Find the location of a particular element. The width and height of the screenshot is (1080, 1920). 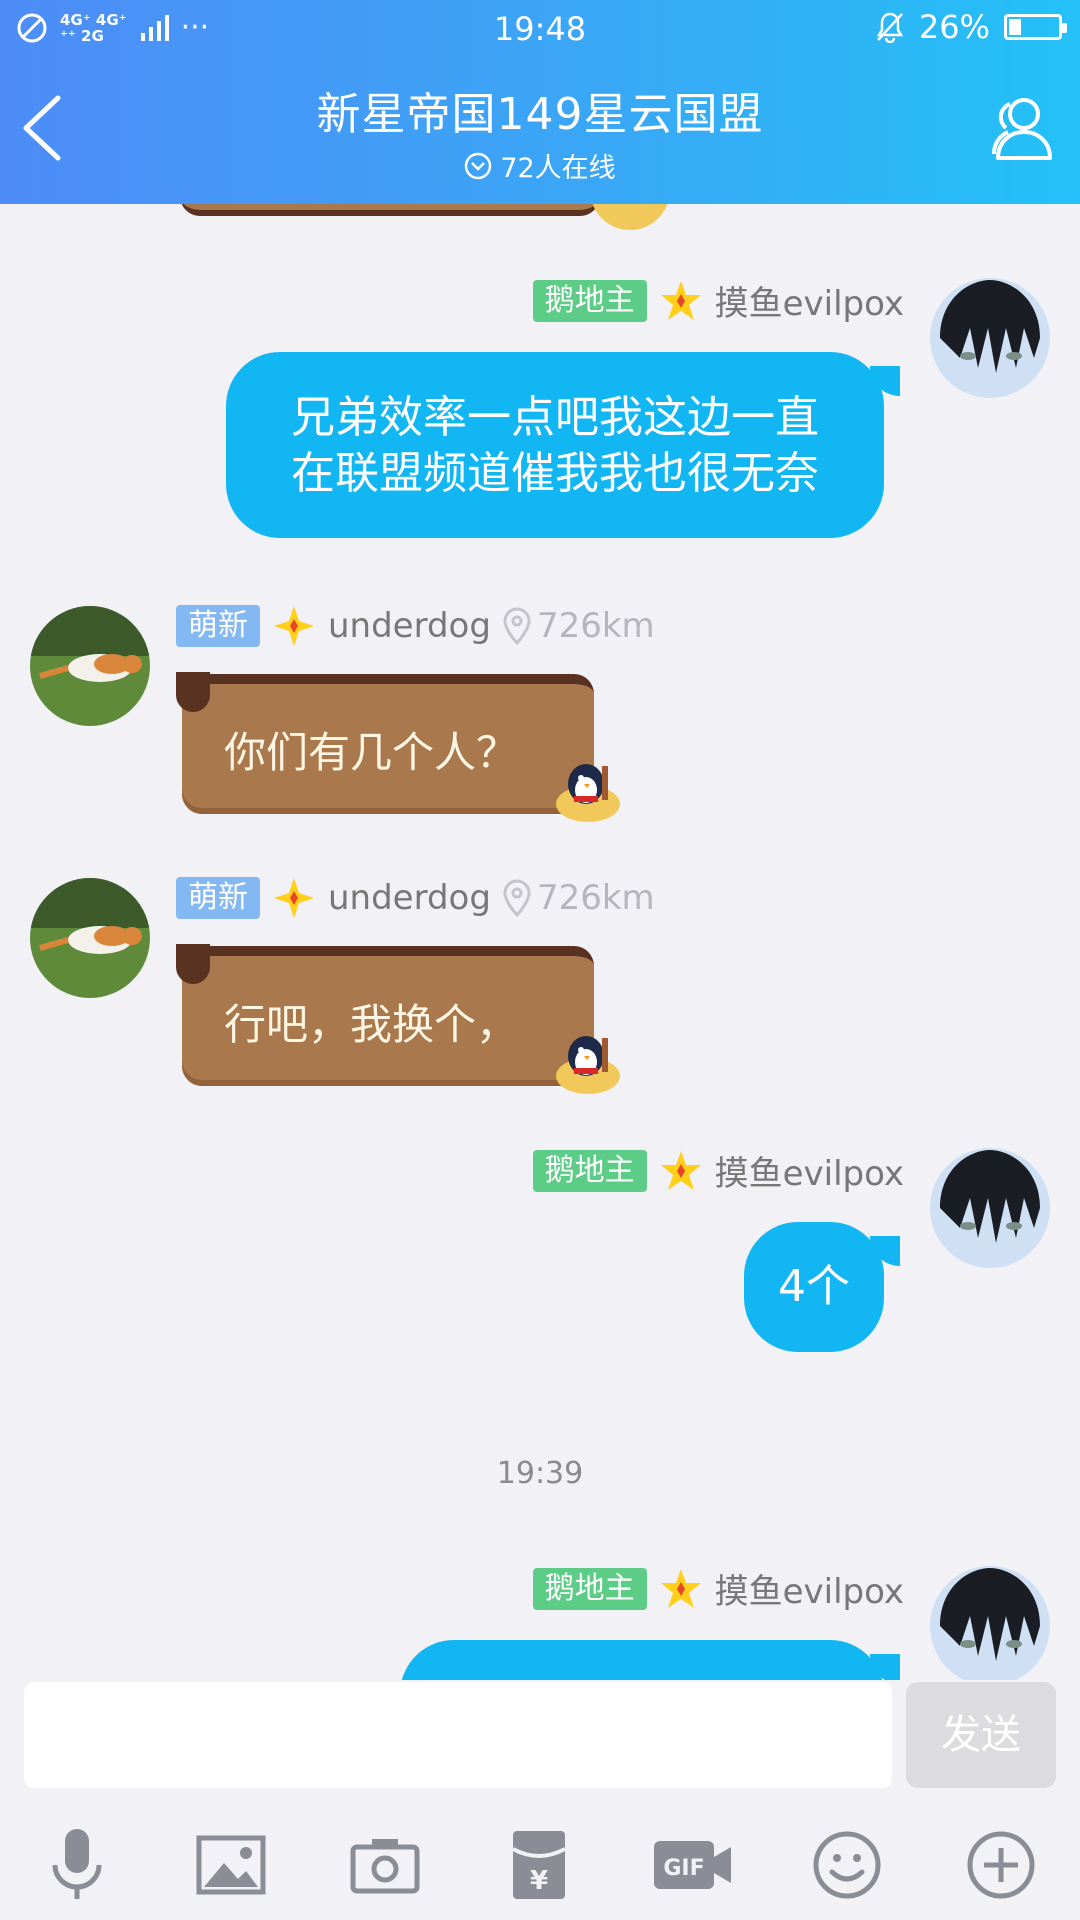

send-button: 发送 is located at coordinates (981, 1735).